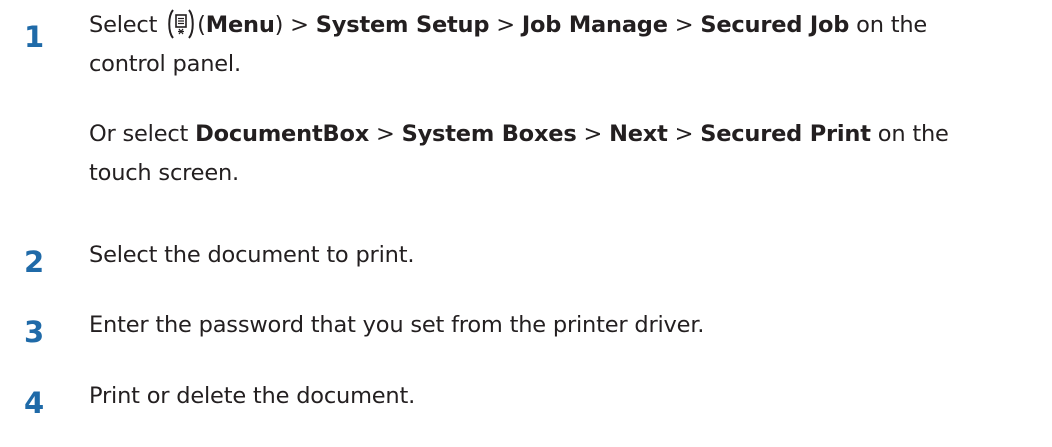 The height and width of the screenshot is (447, 1052). I want to click on system-setup-label: System Setup, so click(402, 25).